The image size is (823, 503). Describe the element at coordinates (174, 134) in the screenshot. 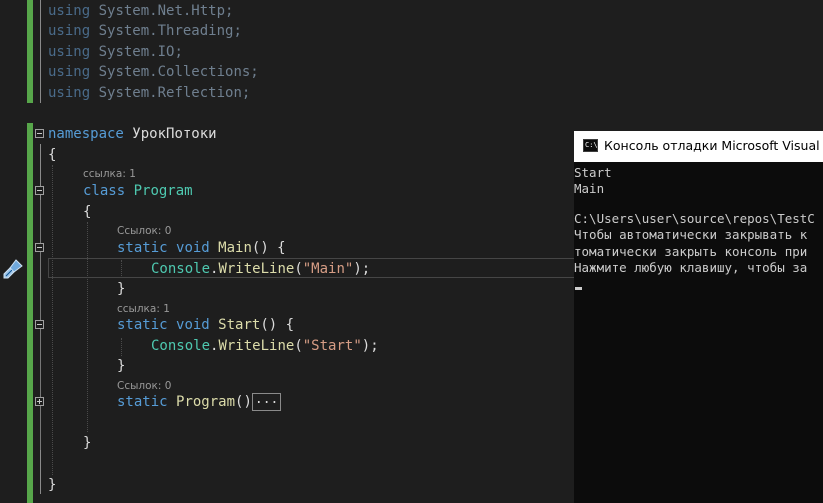

I see `namespace-name: УрокПотоки` at that location.